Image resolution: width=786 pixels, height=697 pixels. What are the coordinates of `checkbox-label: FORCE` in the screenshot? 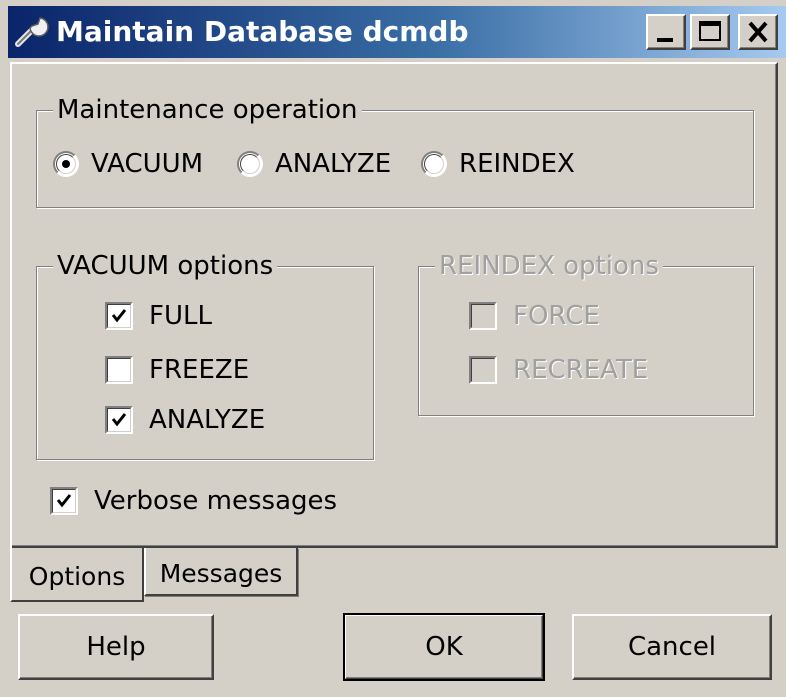 It's located at (556, 316).